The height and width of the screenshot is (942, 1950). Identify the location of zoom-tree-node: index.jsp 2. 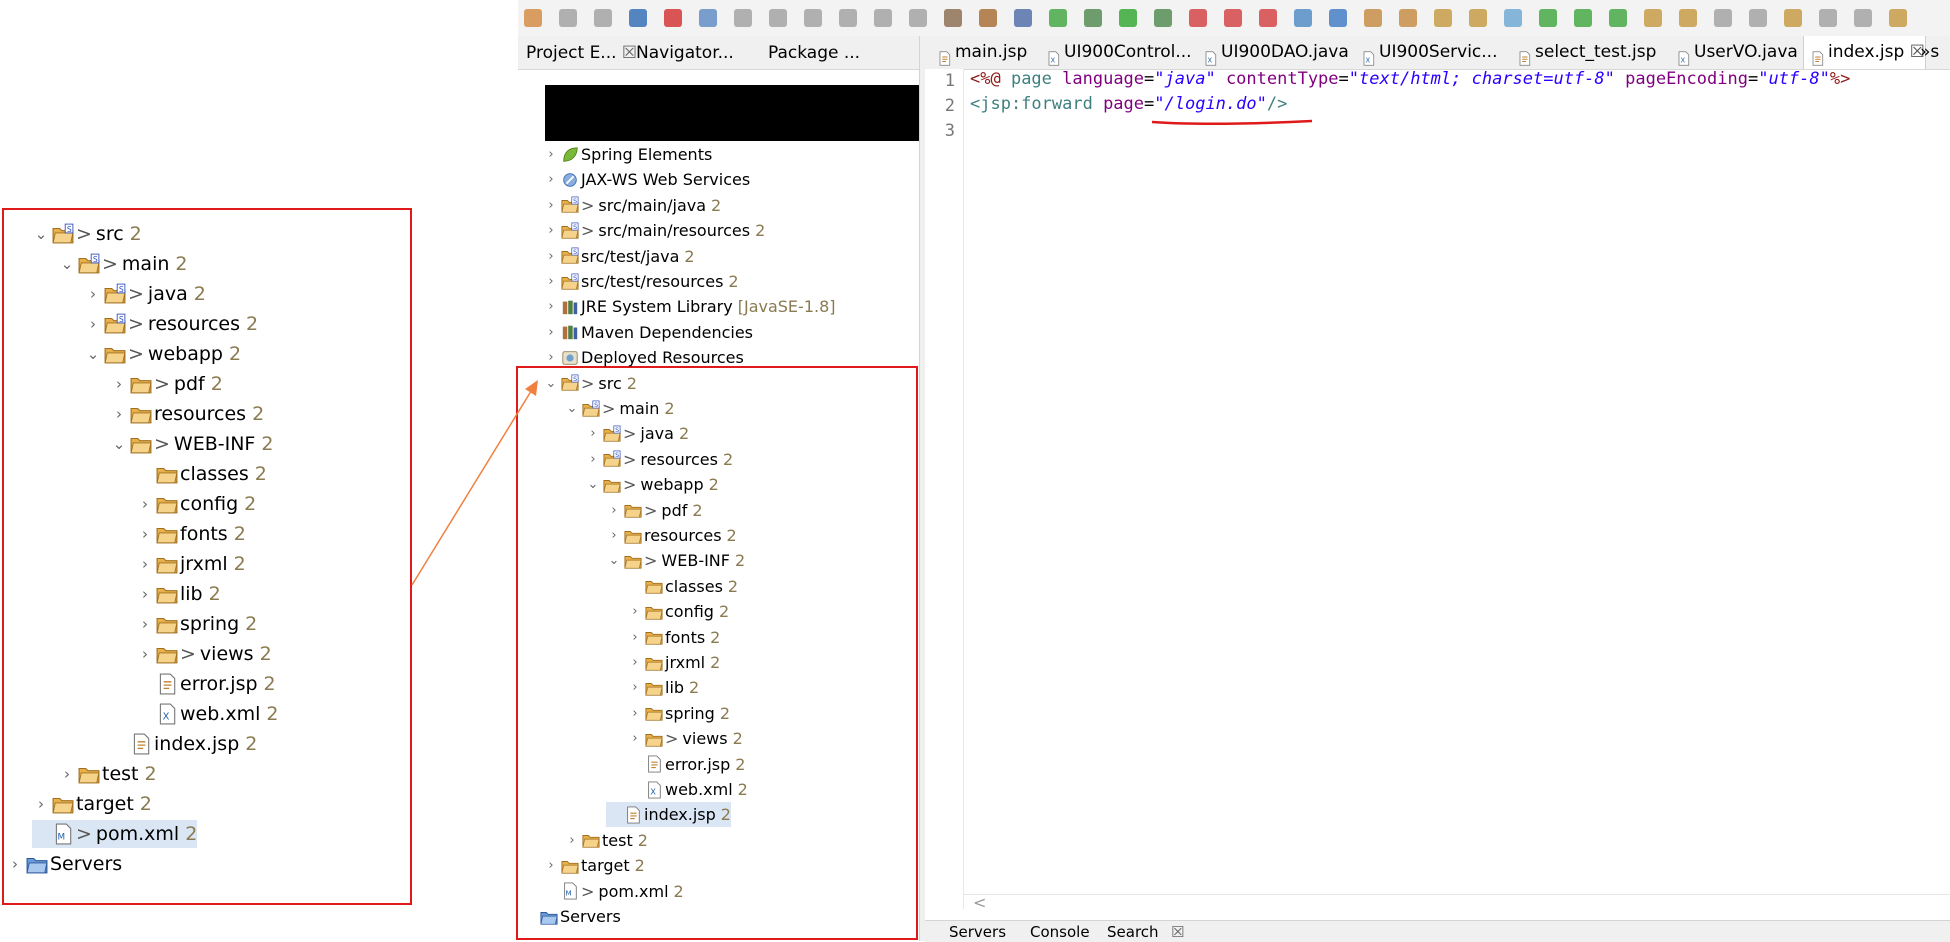
(183, 744).